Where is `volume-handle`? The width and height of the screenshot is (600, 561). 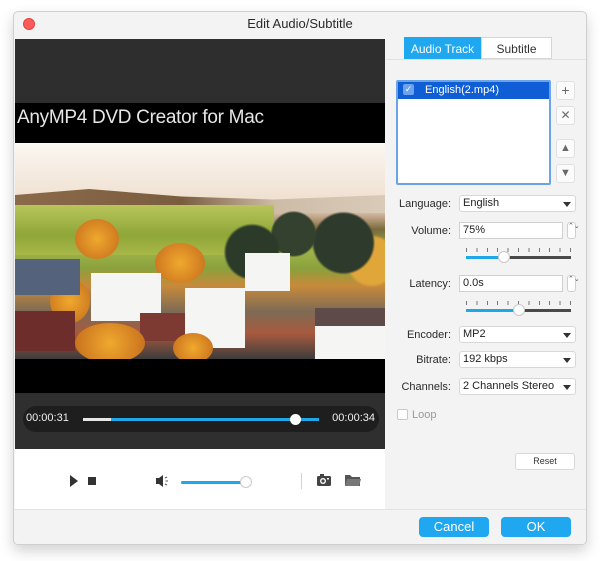
volume-handle is located at coordinates (246, 482).